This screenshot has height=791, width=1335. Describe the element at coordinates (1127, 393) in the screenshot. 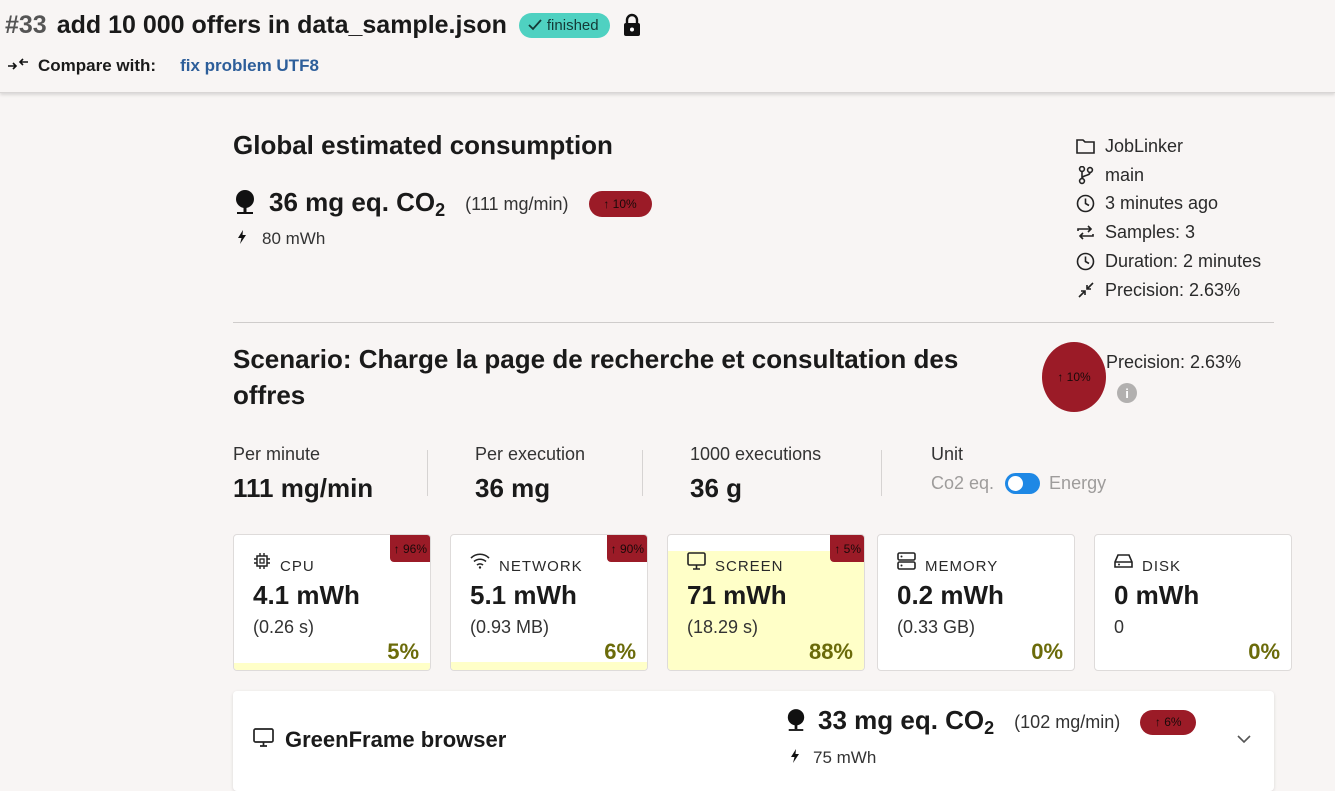

I see `info-icon: i` at that location.